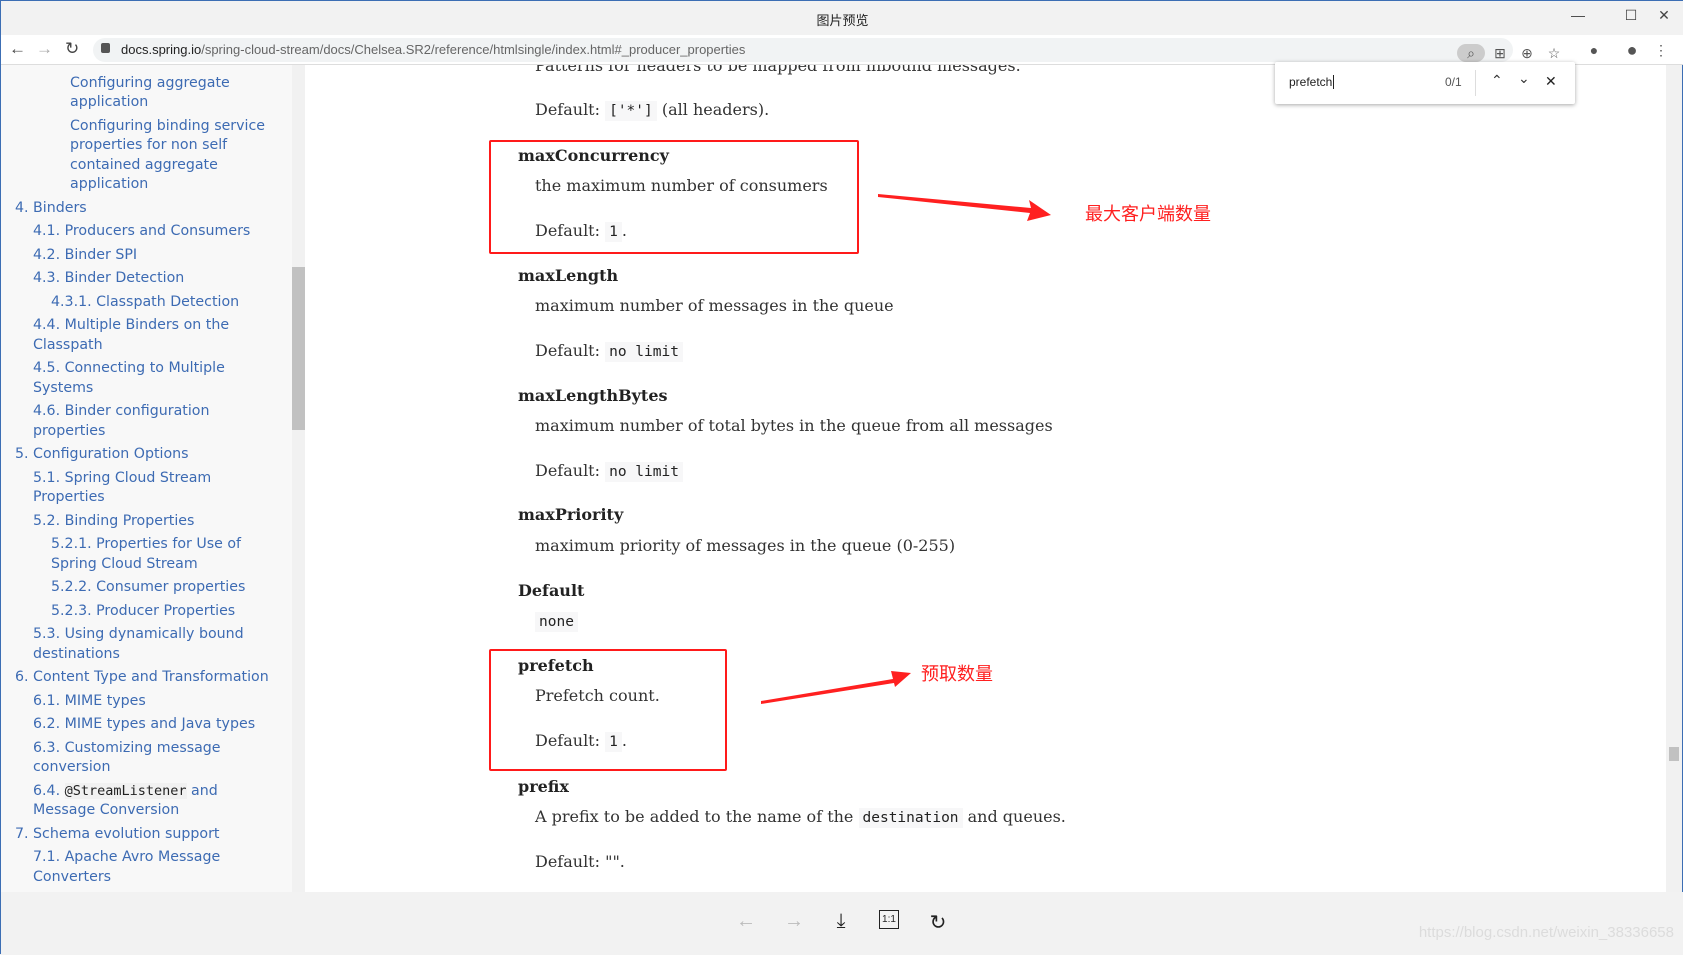  Describe the element at coordinates (1453, 82) in the screenshot. I see `find-count: 0/1` at that location.